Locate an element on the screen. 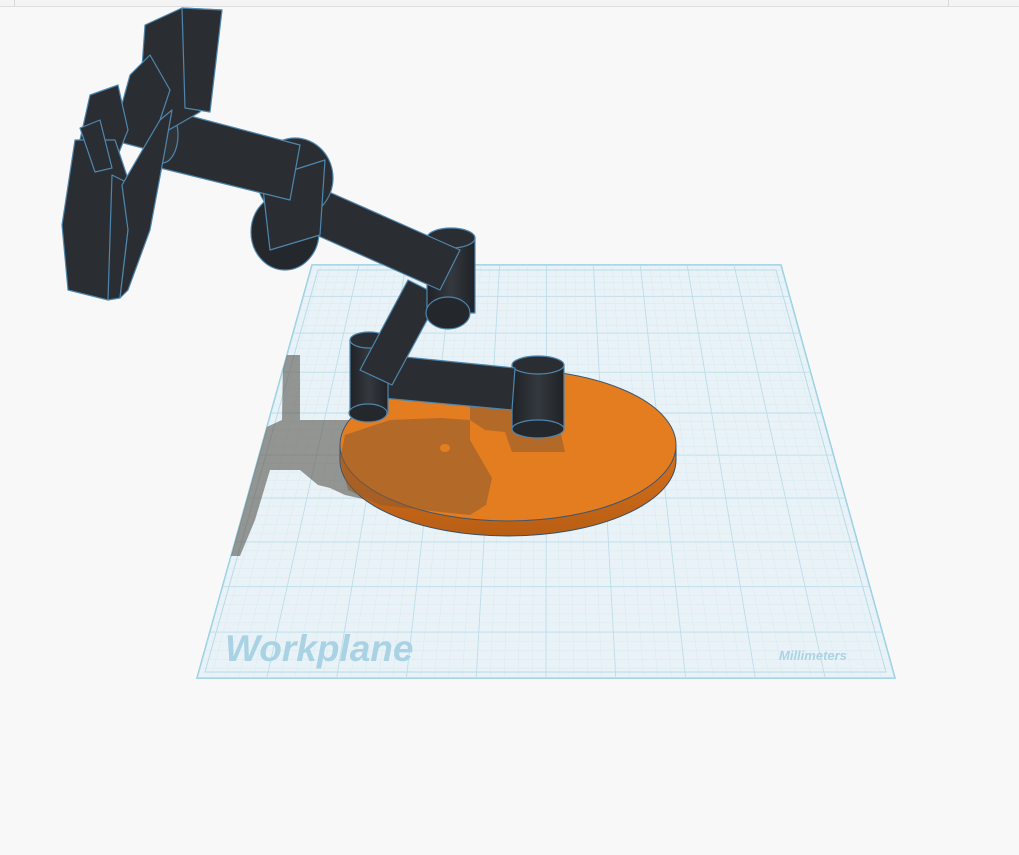  app-top-bar is located at coordinates (509, 3).